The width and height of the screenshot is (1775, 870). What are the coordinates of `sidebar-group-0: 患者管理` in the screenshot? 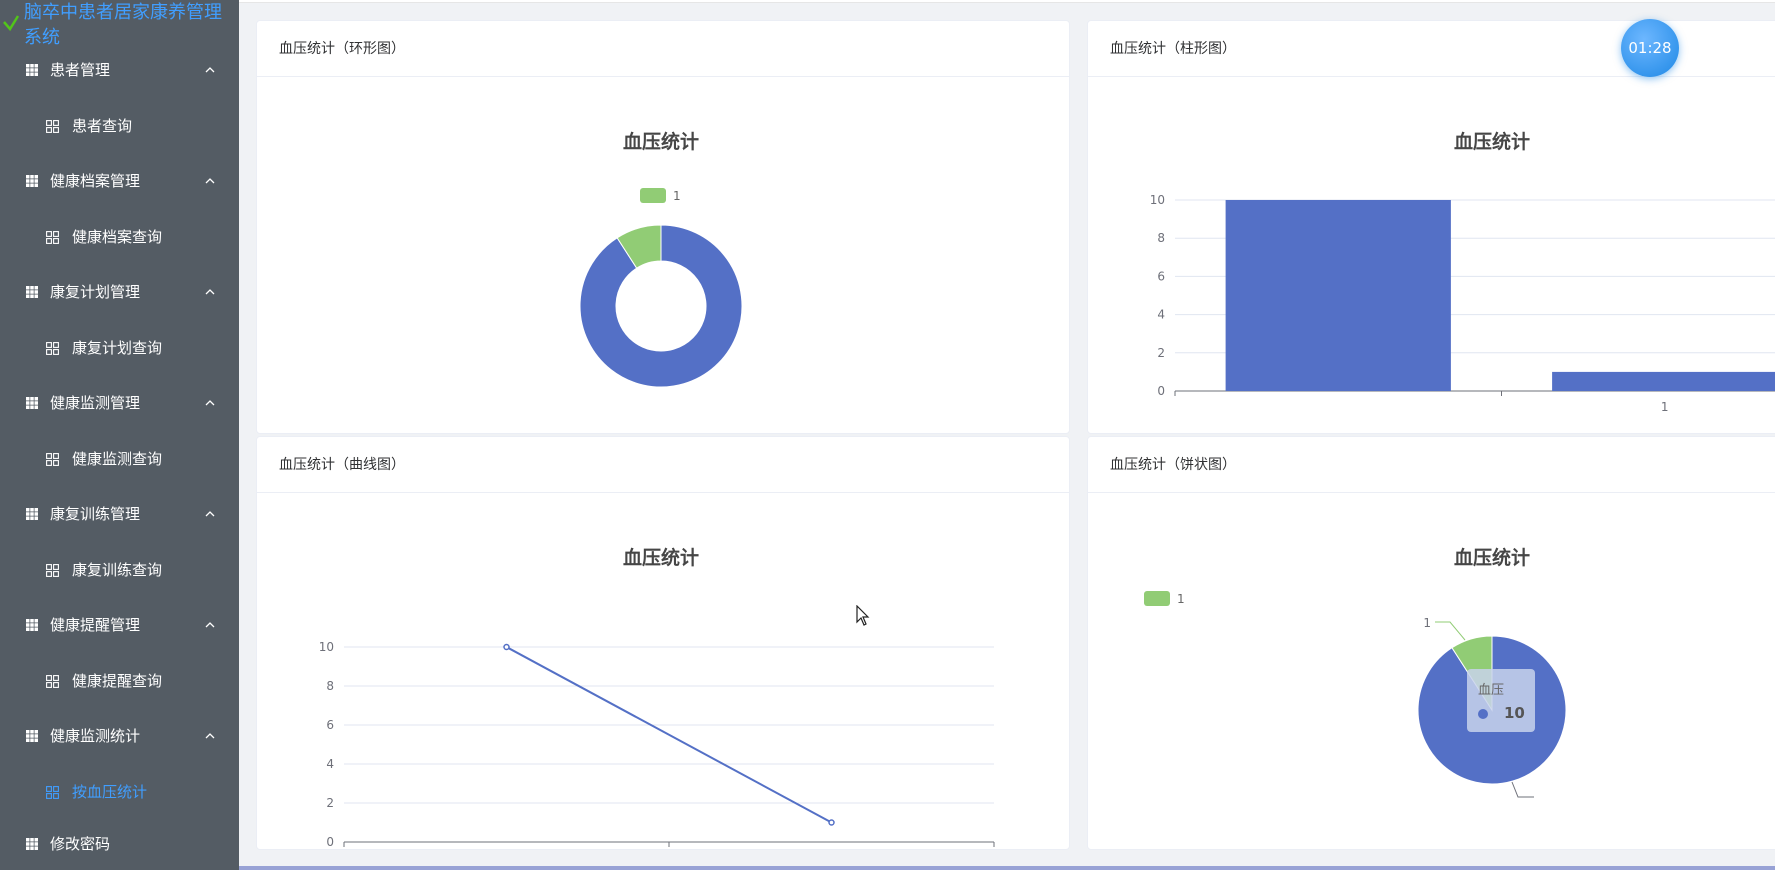 It's located at (119, 70).